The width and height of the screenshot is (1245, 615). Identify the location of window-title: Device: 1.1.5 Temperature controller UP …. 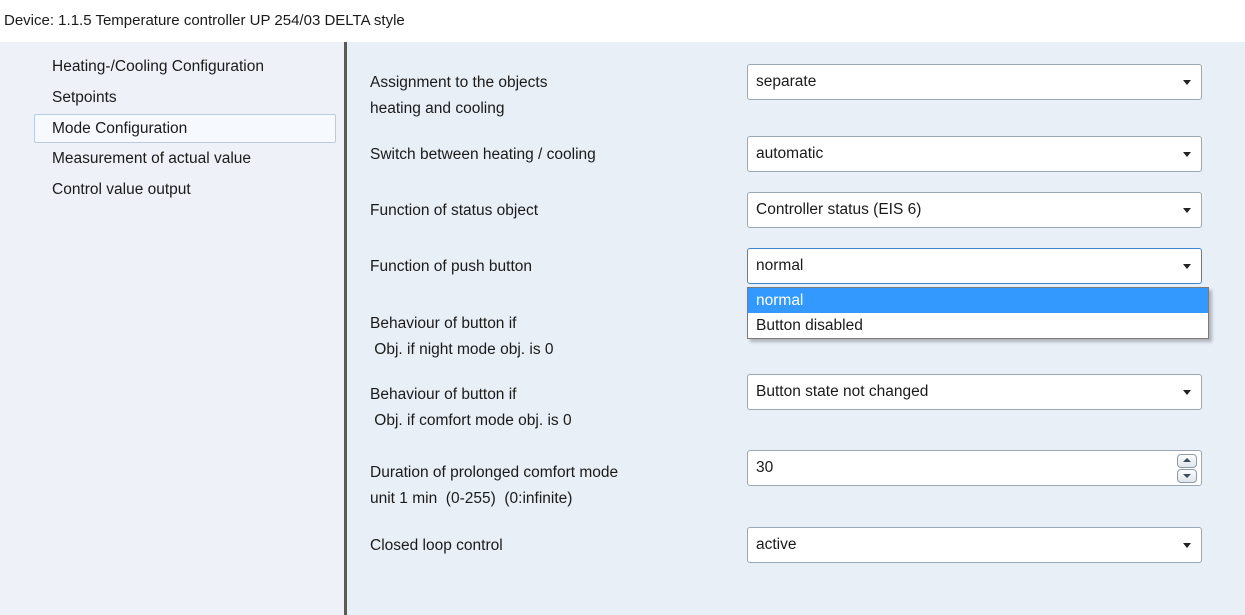
(622, 21).